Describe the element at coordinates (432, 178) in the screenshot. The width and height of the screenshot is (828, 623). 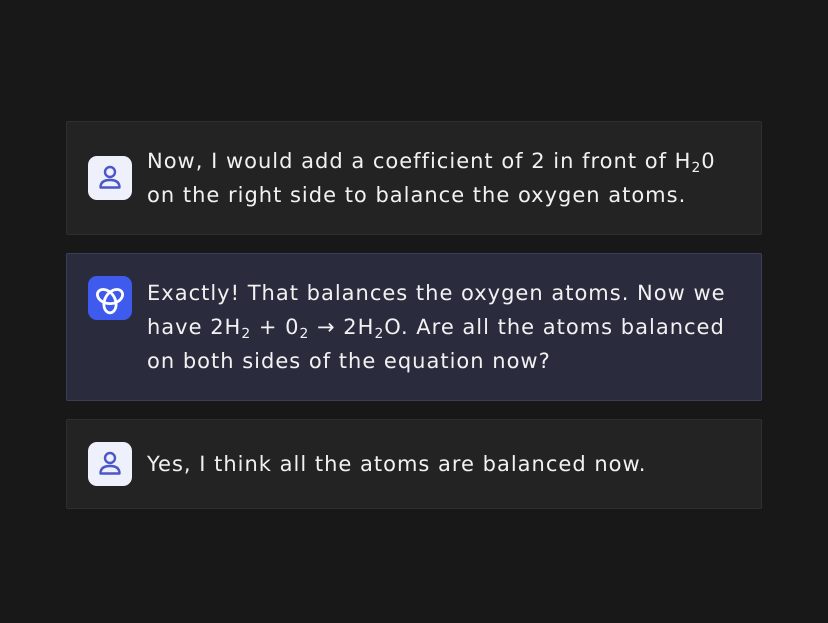
I see `message-text: Now, I would add a coefficient of 2 in front of H$_{2}$0 on the right side to balance the oxygen atoms.` at that location.